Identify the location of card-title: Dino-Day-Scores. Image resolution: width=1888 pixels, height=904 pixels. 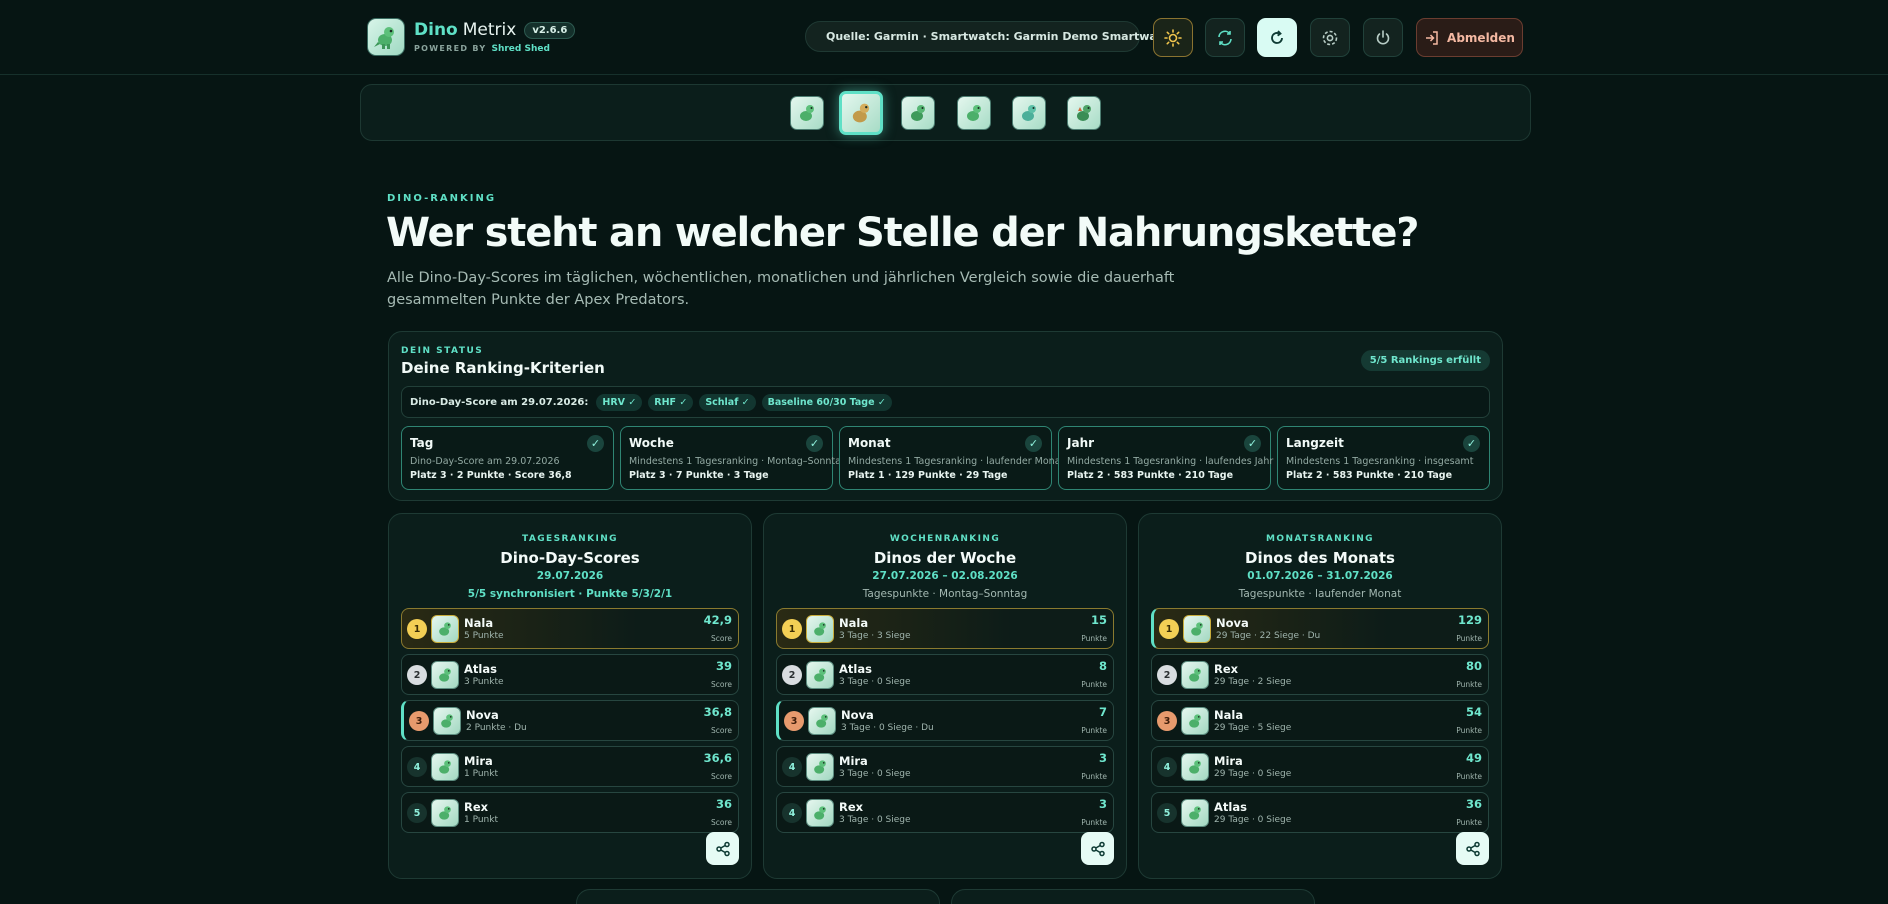
(570, 558).